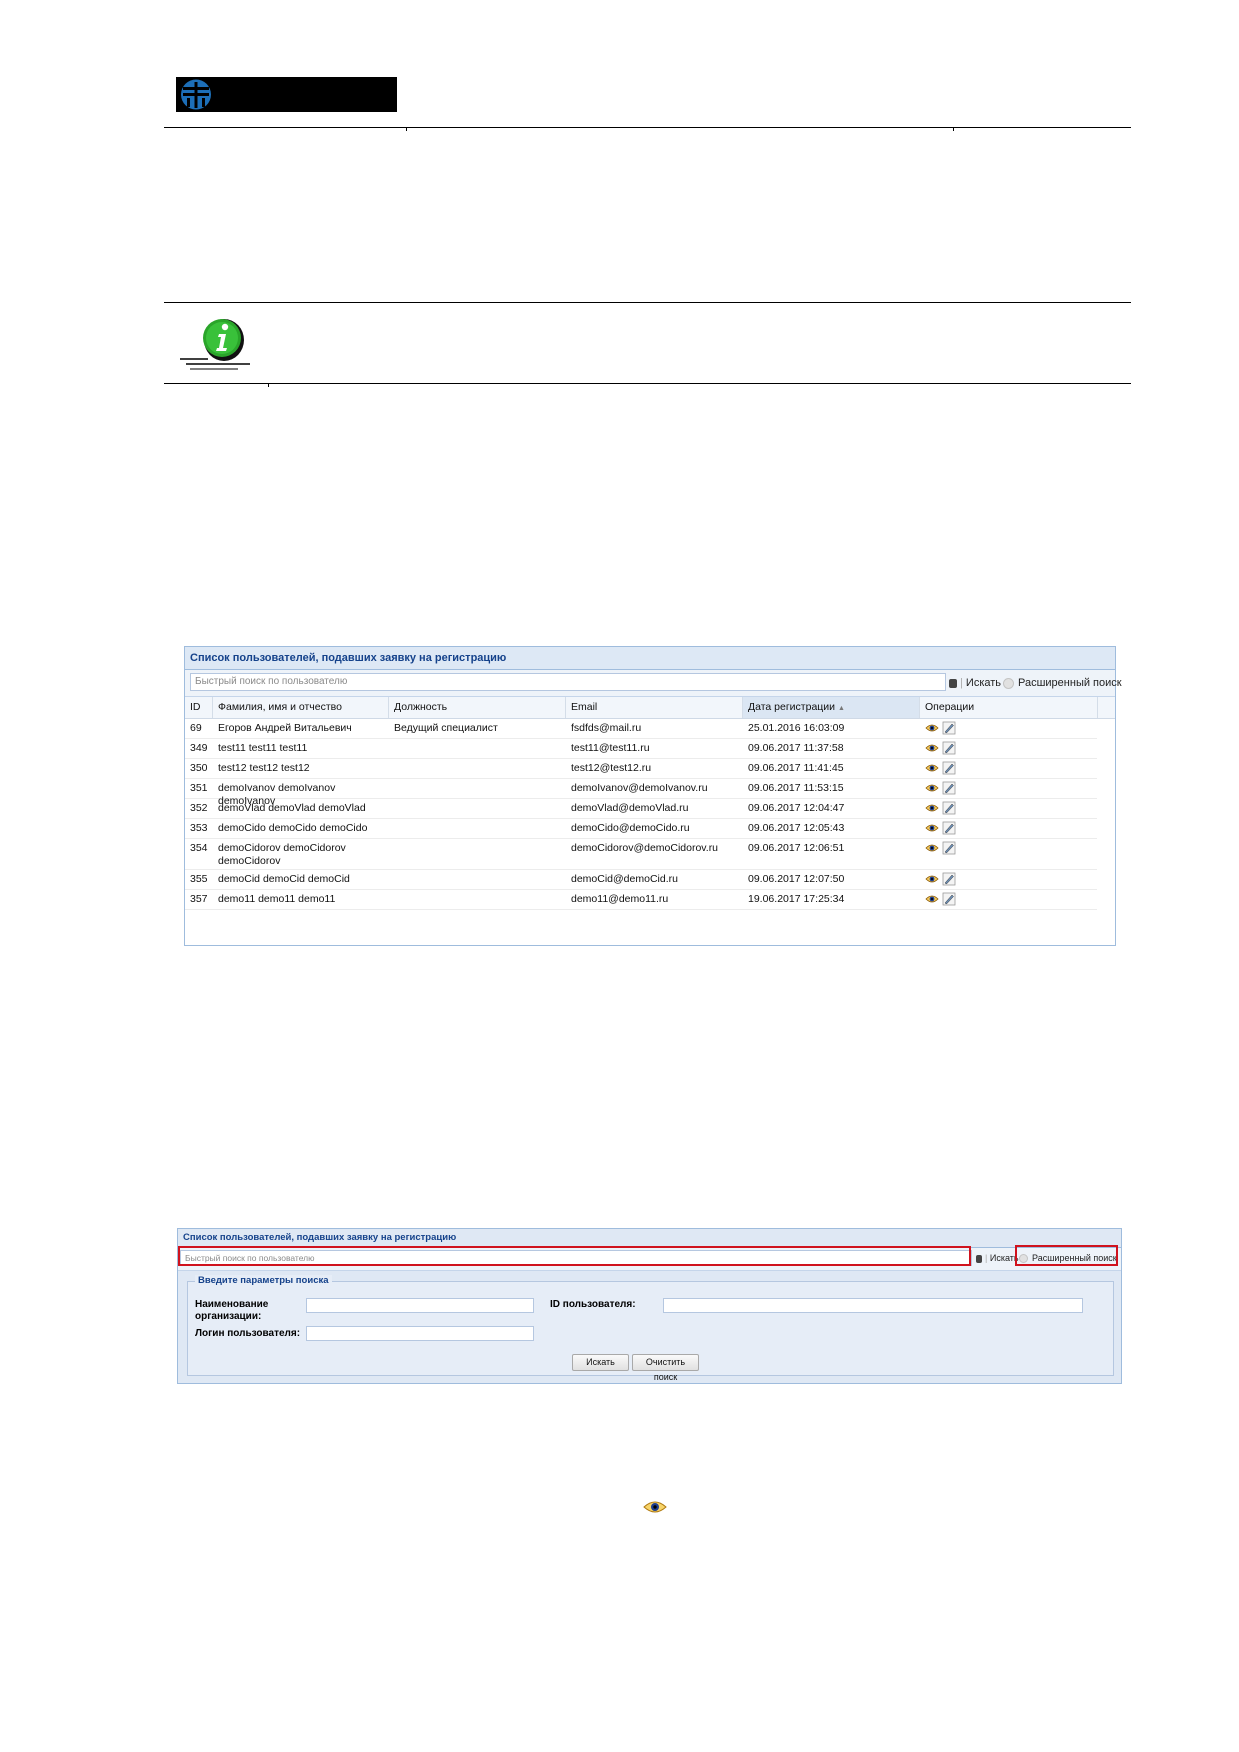  I want to click on advanced-search-label: Расширенный поиск, so click(1070, 683).